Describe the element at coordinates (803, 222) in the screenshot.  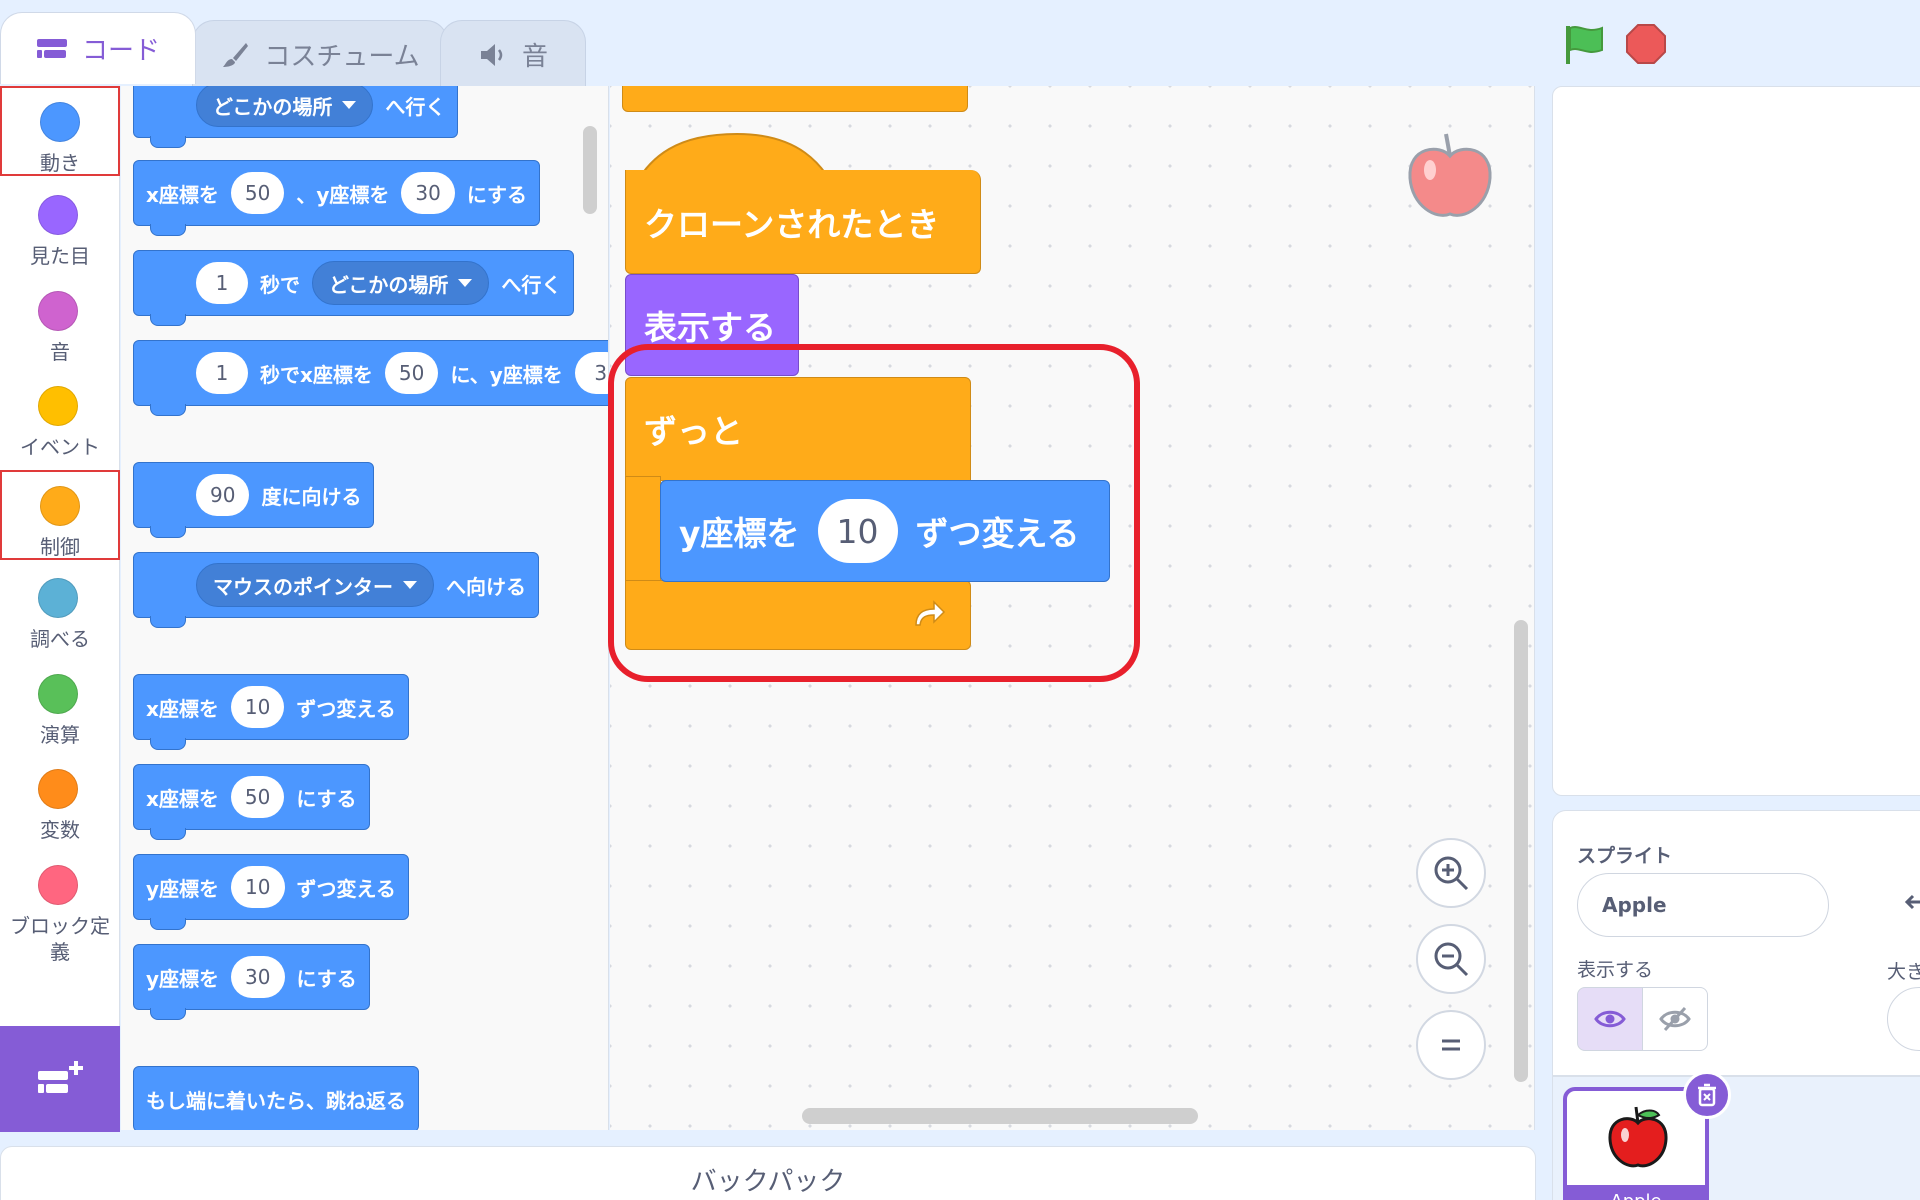
I see `when-clone-starts-hat: クローンされたとき` at that location.